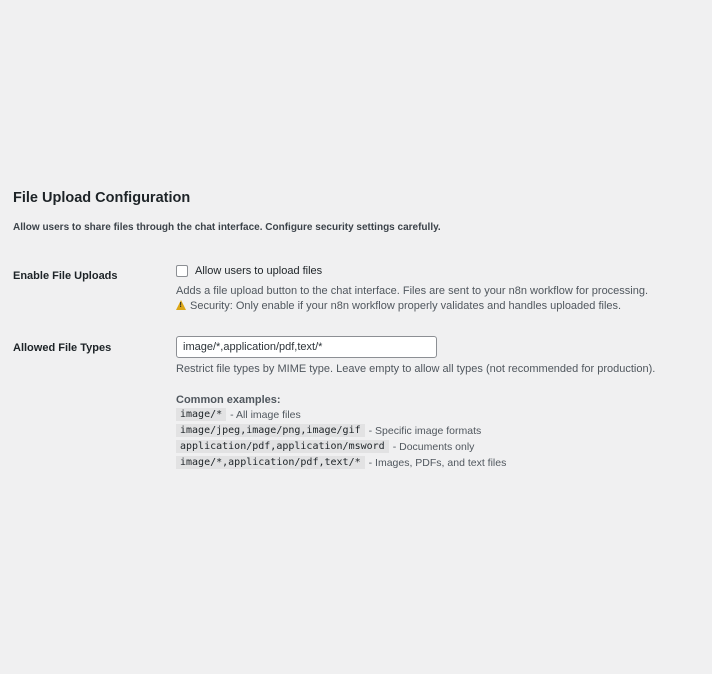 Image resolution: width=712 pixels, height=674 pixels. I want to click on enable-uploads-checkbox-label: Allow users to upload files, so click(258, 271).